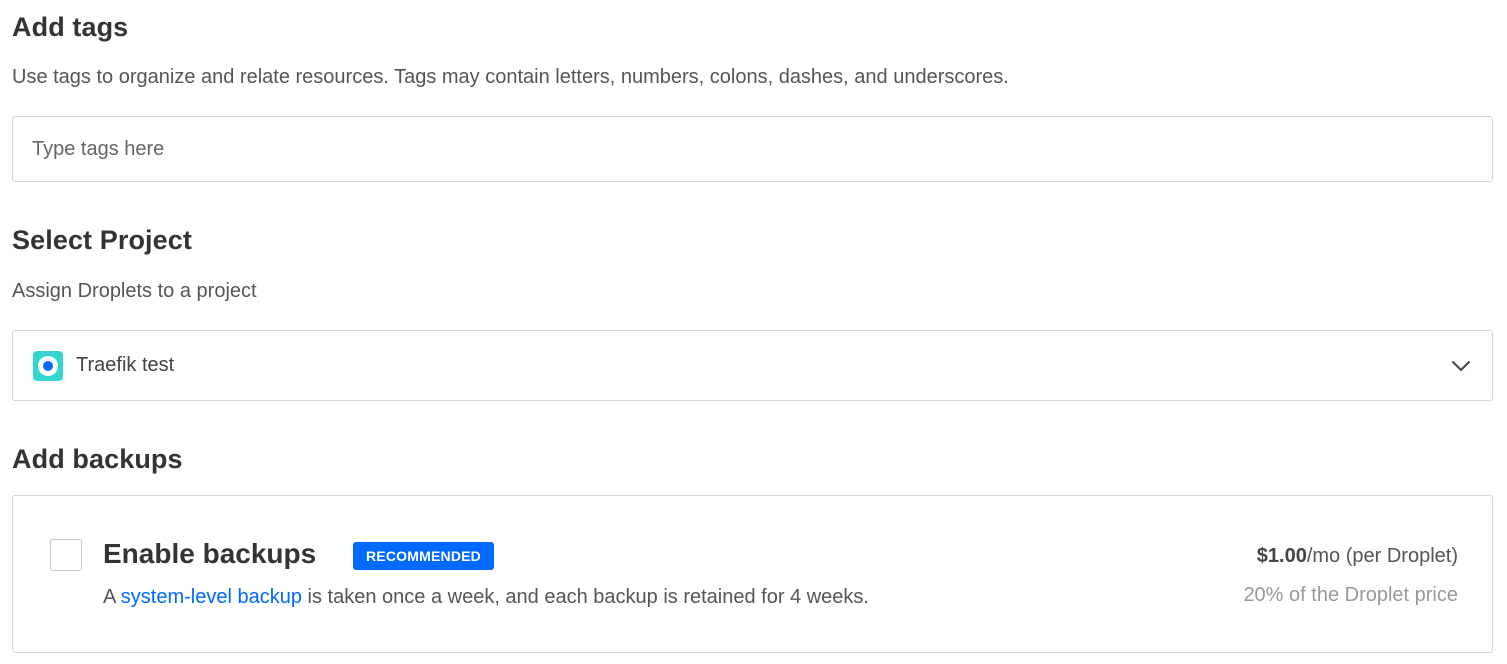 This screenshot has height=664, width=1507. I want to click on add-tags-heading: Add tags, so click(70, 27).